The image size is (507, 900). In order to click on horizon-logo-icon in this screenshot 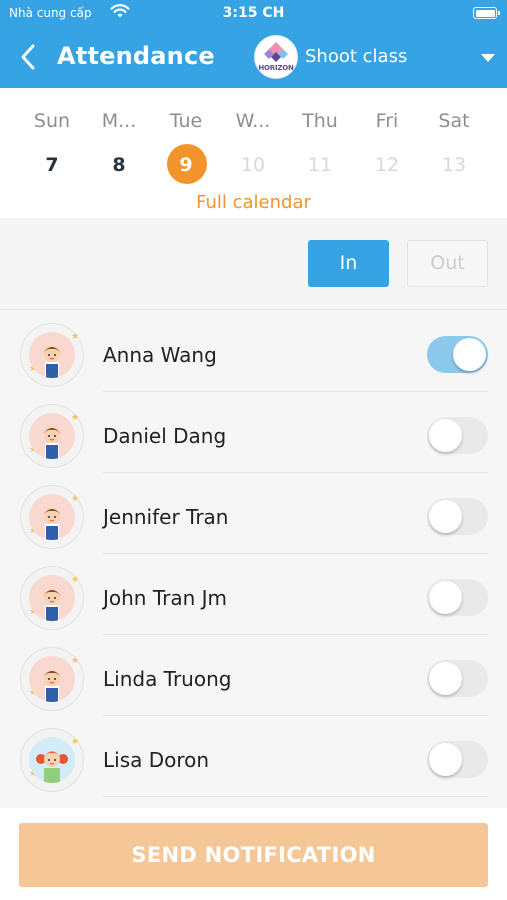, I will do `click(276, 52)`.